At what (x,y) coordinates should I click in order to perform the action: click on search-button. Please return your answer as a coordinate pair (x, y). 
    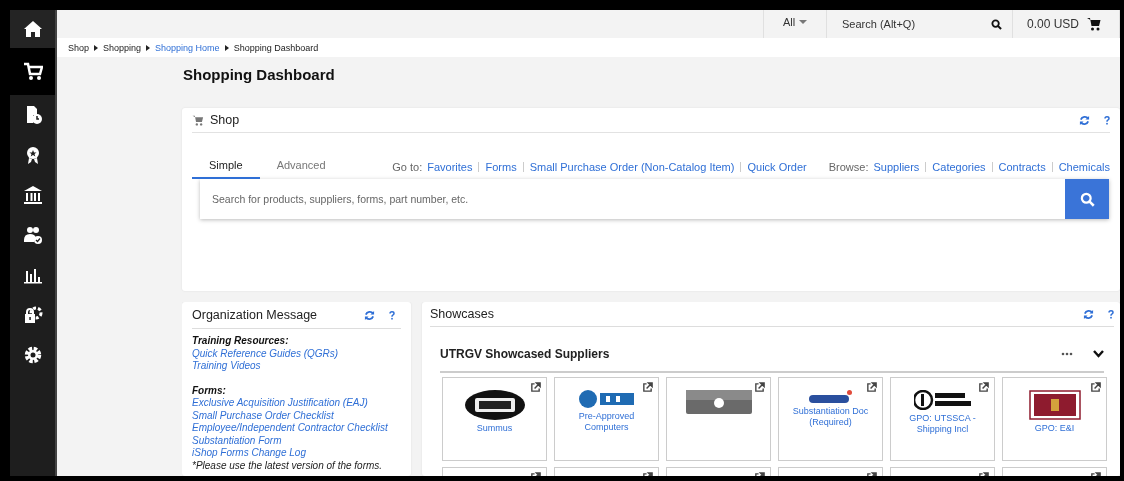
    Looking at the image, I should click on (1087, 199).